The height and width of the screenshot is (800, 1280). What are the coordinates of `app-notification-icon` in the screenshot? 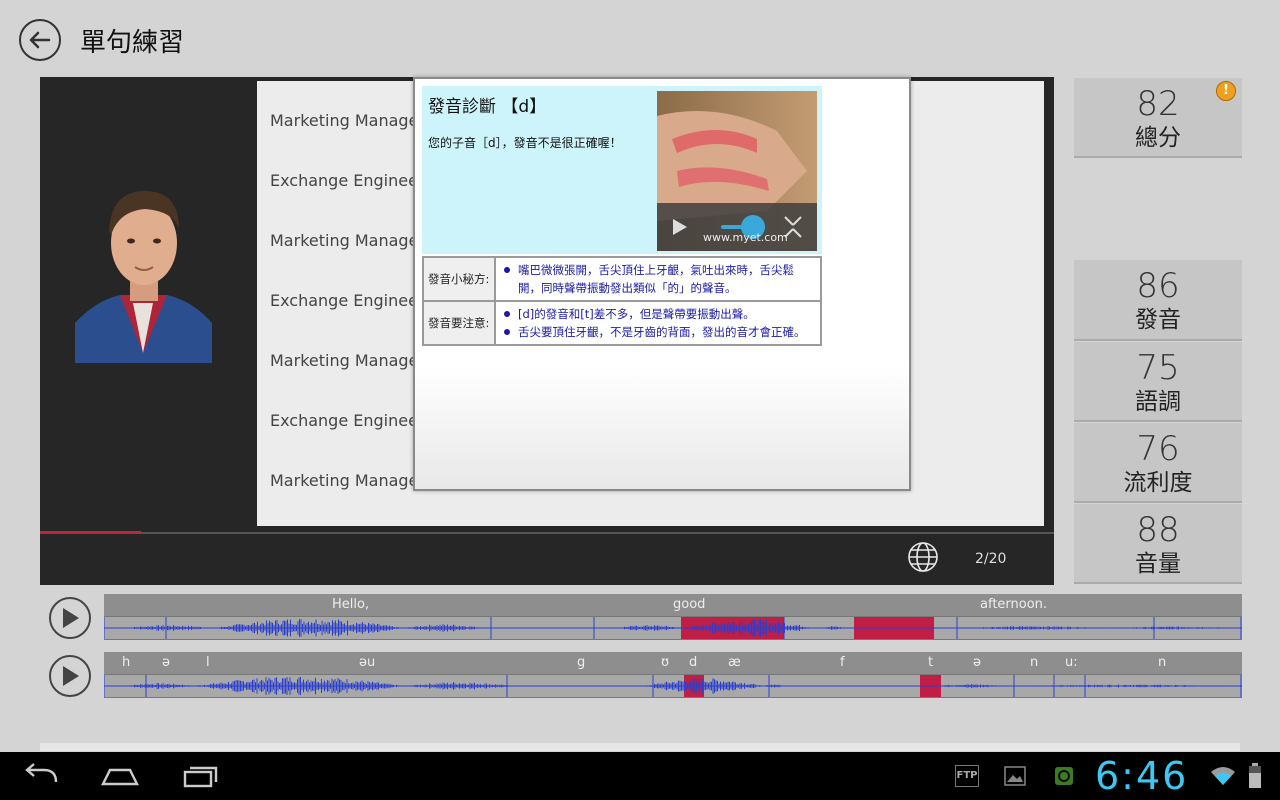 It's located at (1064, 776).